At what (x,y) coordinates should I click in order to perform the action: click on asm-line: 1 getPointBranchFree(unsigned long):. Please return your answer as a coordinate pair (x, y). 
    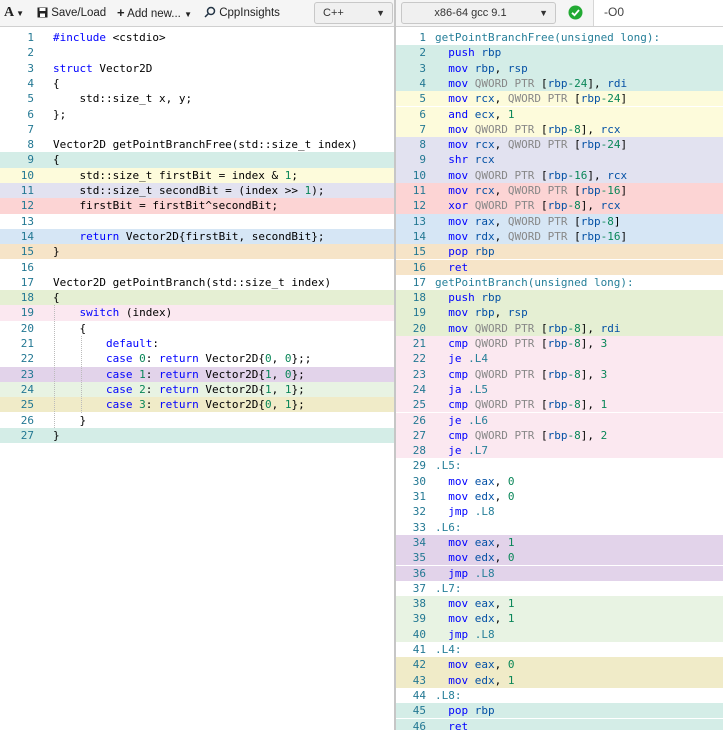
    Looking at the image, I should click on (559, 37).